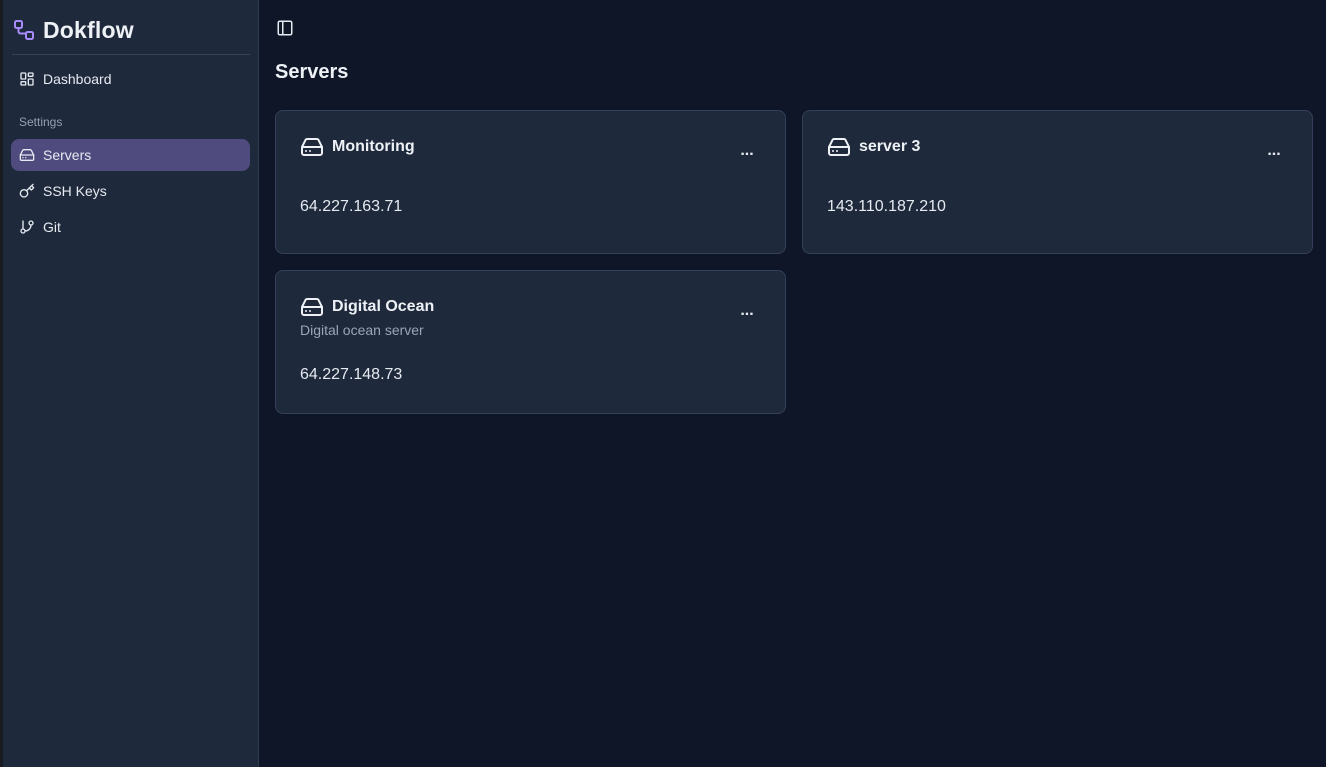  What do you see at coordinates (312, 72) in the screenshot?
I see `page-title: Servers` at bounding box center [312, 72].